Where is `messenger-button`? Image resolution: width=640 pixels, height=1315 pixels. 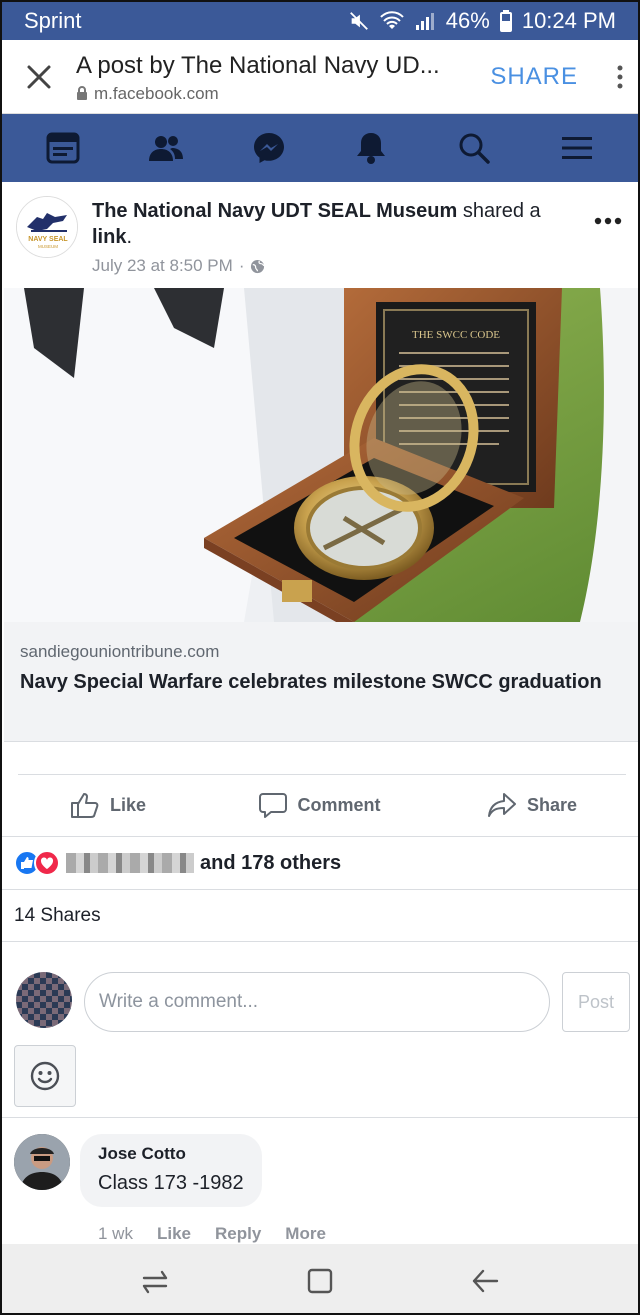
messenger-button is located at coordinates (269, 148).